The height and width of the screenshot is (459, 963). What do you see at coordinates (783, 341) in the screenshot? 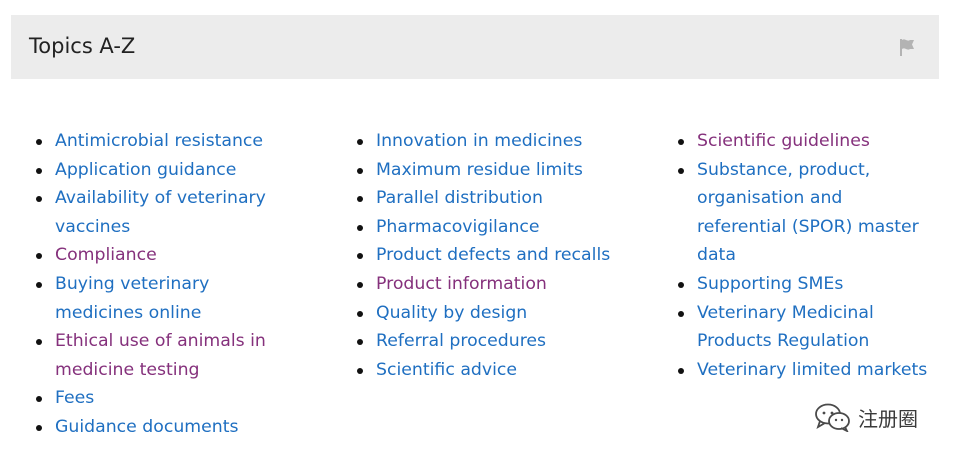
I see `topic-link-text: Products Regulation` at bounding box center [783, 341].